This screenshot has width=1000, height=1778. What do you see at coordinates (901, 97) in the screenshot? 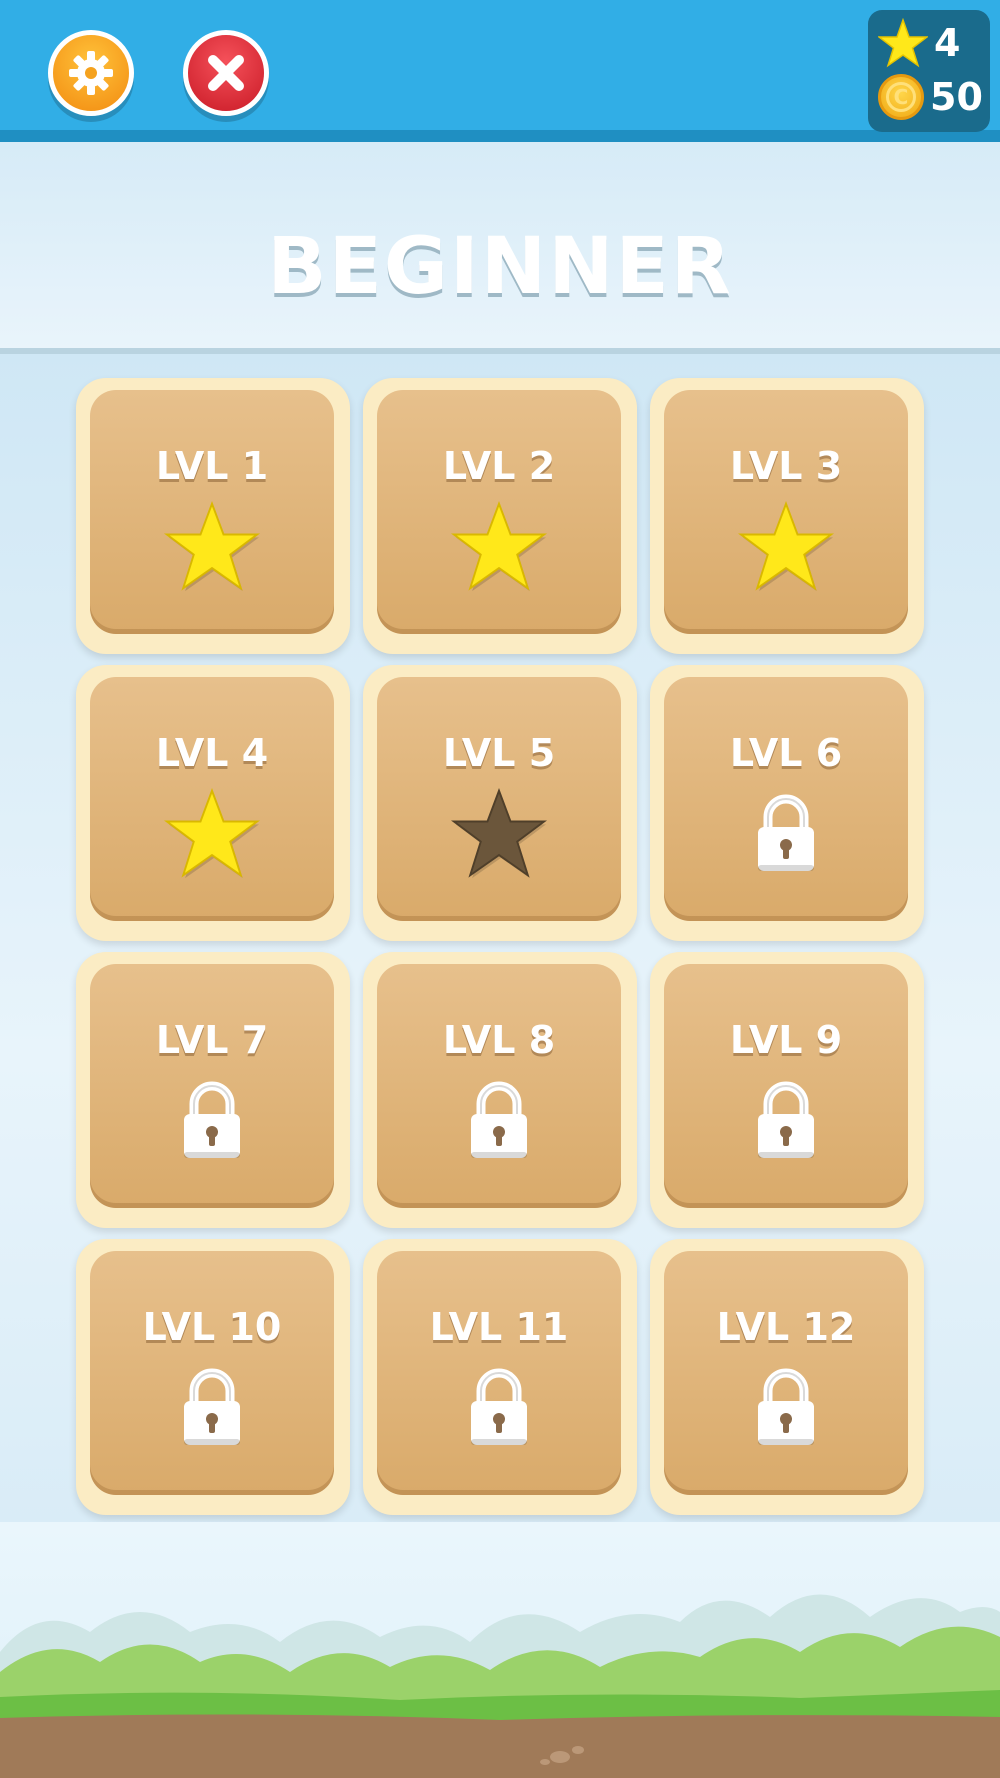
I see `coin-icon: C` at bounding box center [901, 97].